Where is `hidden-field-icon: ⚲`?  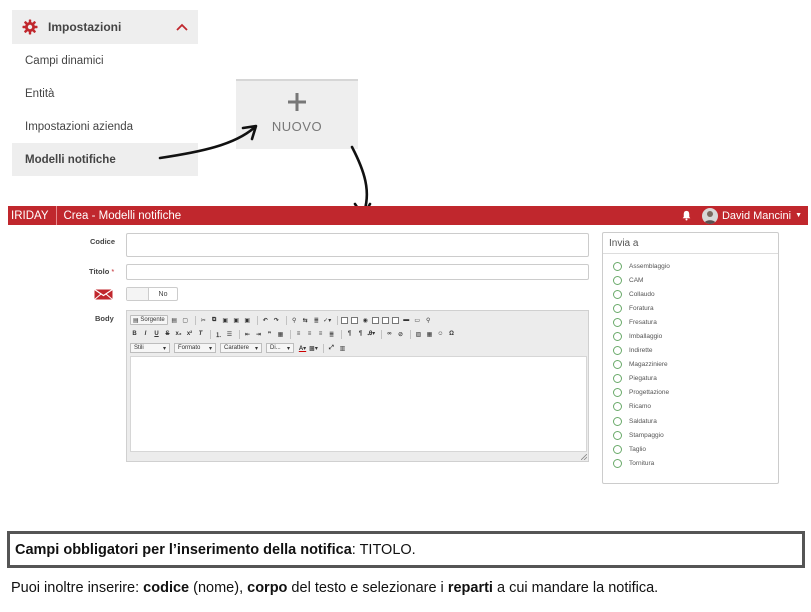
hidden-field-icon: ⚲ is located at coordinates (428, 320).